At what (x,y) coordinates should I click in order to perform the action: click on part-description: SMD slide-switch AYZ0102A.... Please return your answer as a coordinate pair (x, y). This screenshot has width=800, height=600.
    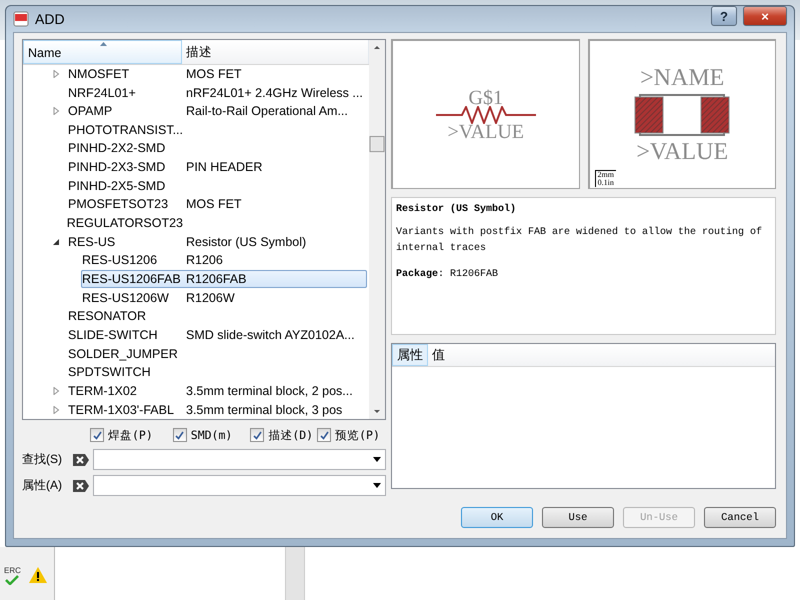
    Looking at the image, I should click on (270, 335).